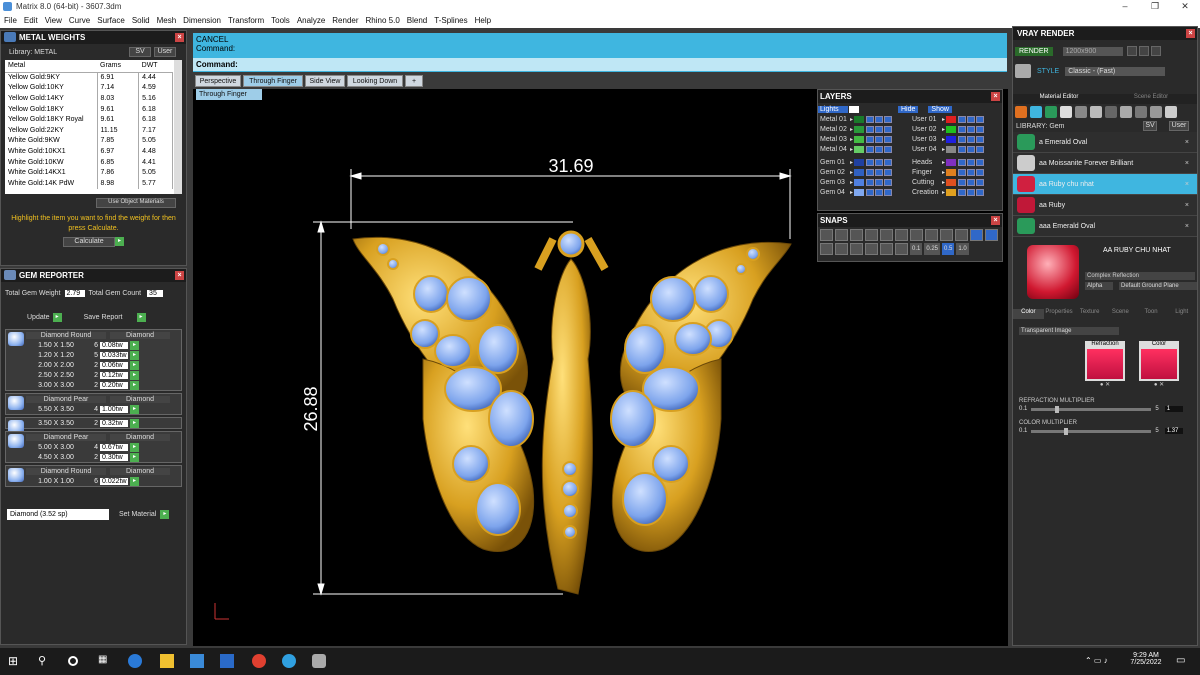 The image size is (1200, 675). Describe the element at coordinates (962, 249) in the screenshot. I see `snap-increment: 1.0` at that location.